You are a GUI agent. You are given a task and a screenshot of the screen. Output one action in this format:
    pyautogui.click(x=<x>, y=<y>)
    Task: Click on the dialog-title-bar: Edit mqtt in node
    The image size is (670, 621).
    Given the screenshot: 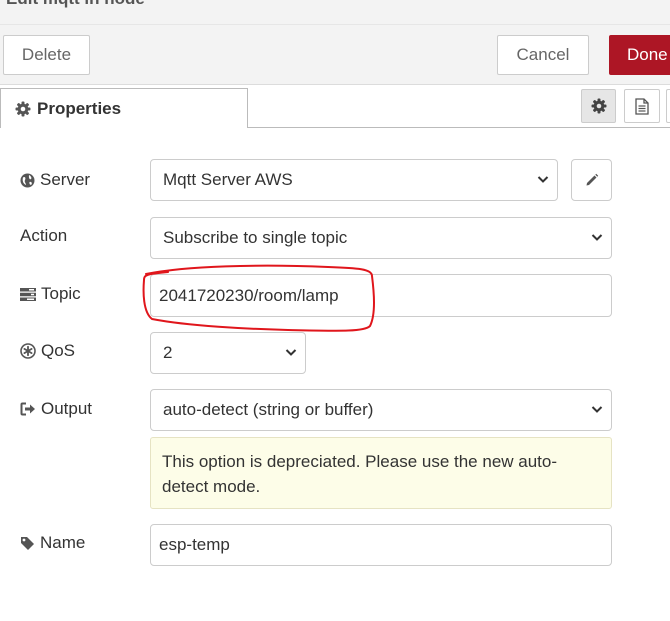 What is the action you would take?
    pyautogui.click(x=335, y=12)
    